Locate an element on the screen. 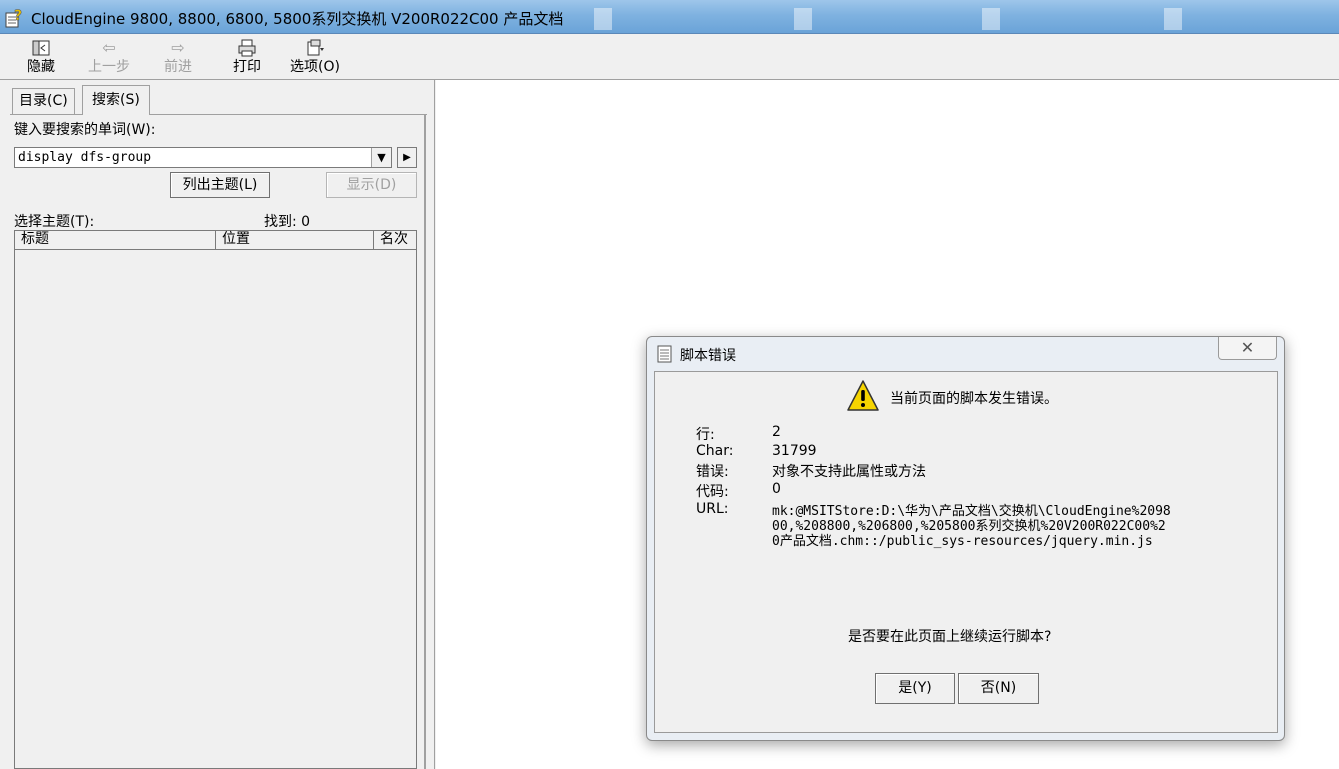 The height and width of the screenshot is (769, 1339). options-button: 选项(O) is located at coordinates (315, 57).